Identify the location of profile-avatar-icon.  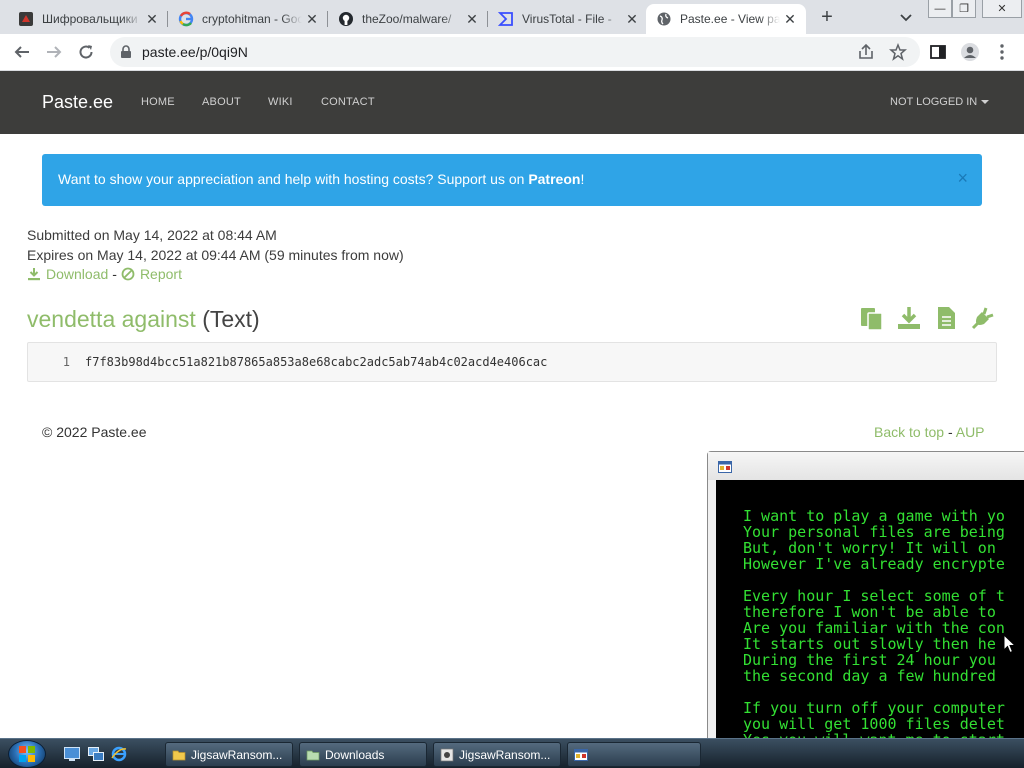
(970, 52).